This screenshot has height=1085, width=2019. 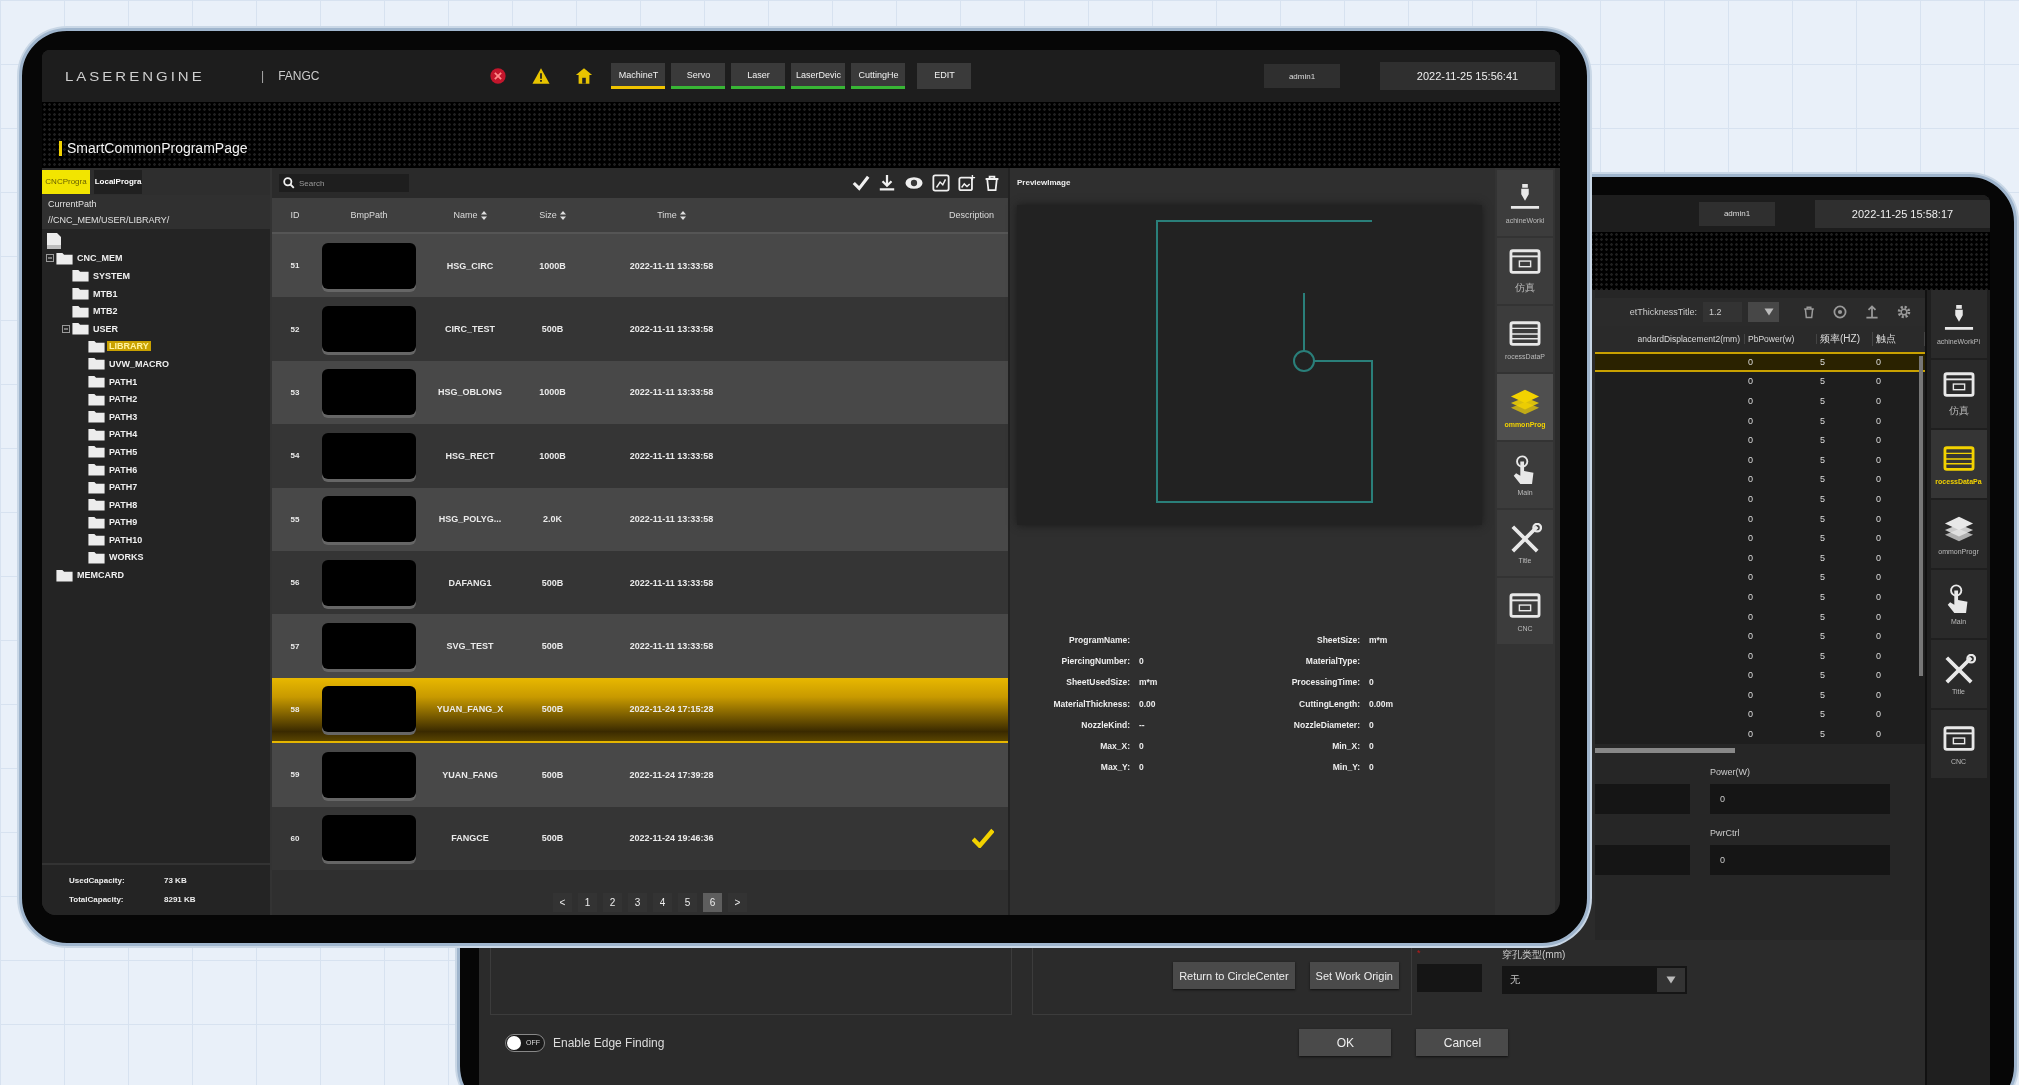 What do you see at coordinates (818, 76) in the screenshot?
I see `module-tab: LaserDevic` at bounding box center [818, 76].